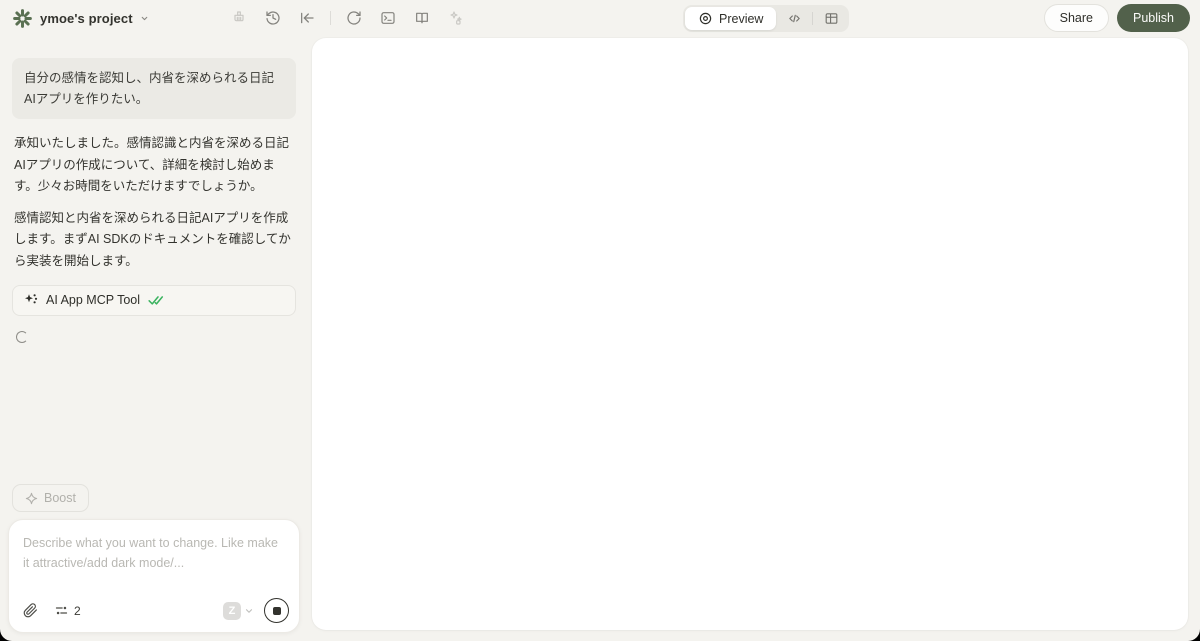 Image resolution: width=1200 pixels, height=641 pixels. I want to click on history-icon, so click(273, 18).